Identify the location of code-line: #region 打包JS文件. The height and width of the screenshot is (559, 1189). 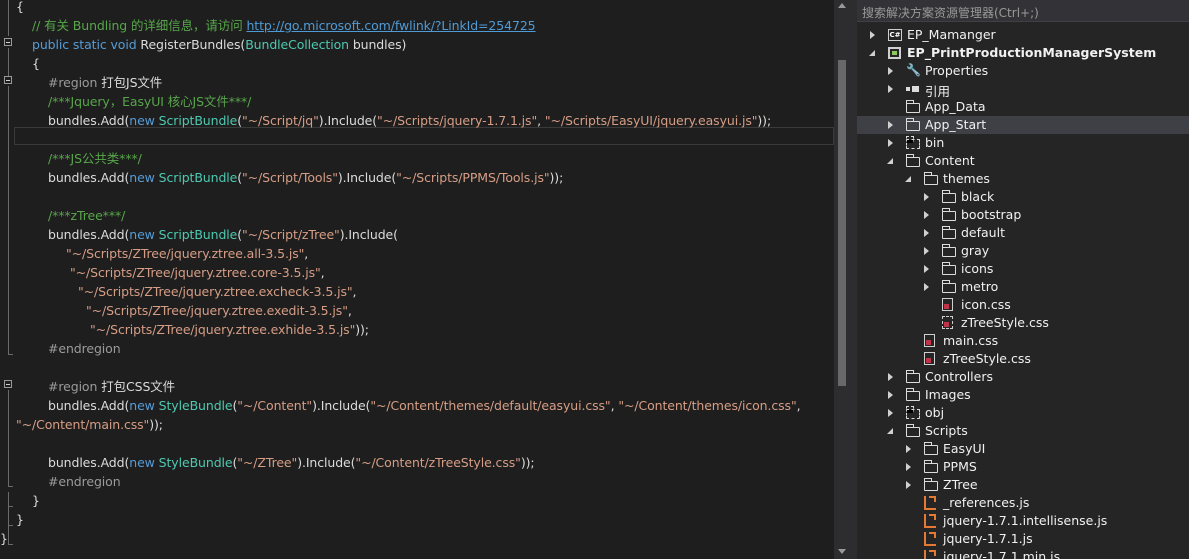
(105, 82).